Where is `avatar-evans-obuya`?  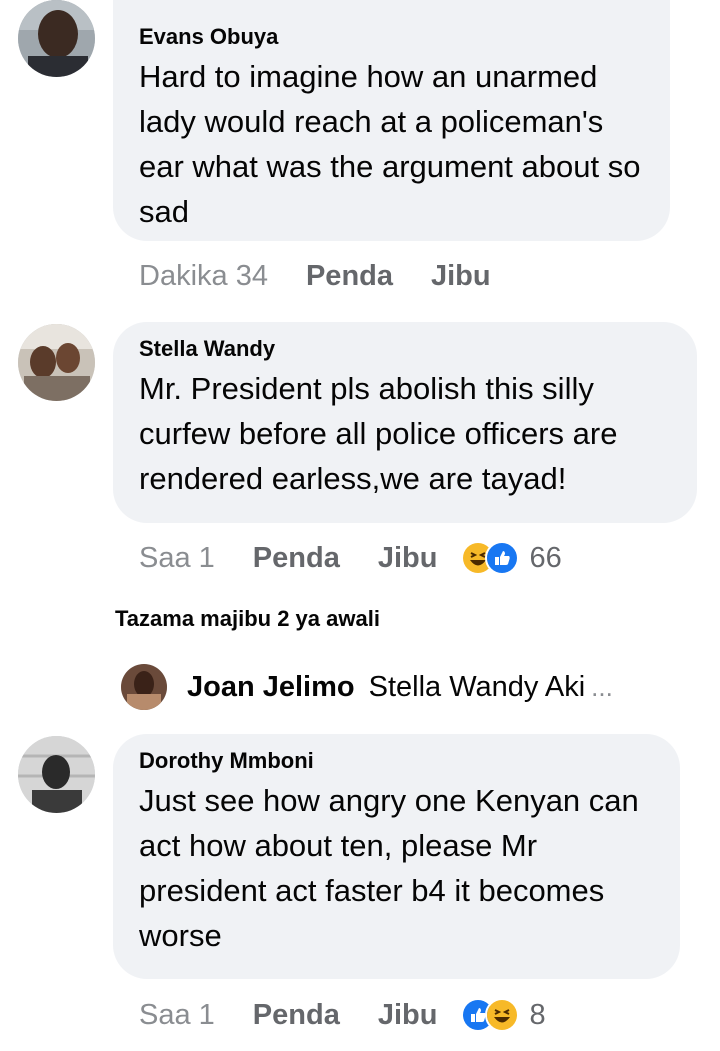
avatar-evans-obuya is located at coordinates (56, 38).